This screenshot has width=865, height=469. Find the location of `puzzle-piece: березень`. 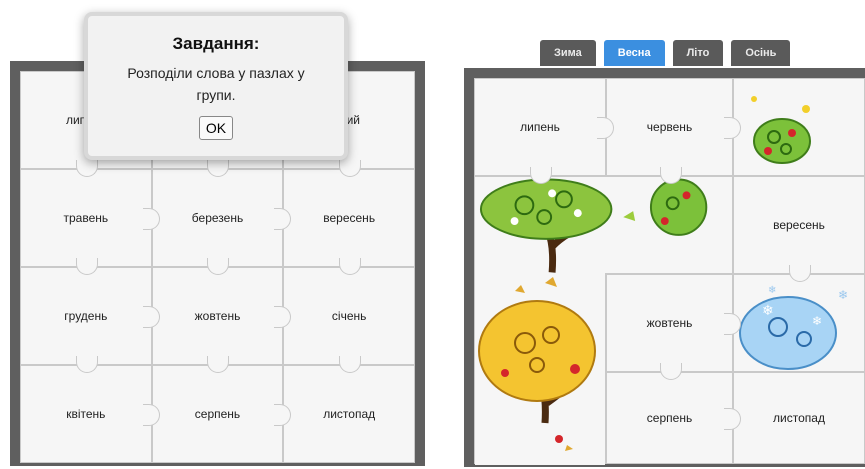

puzzle-piece: березень is located at coordinates (221, 222).